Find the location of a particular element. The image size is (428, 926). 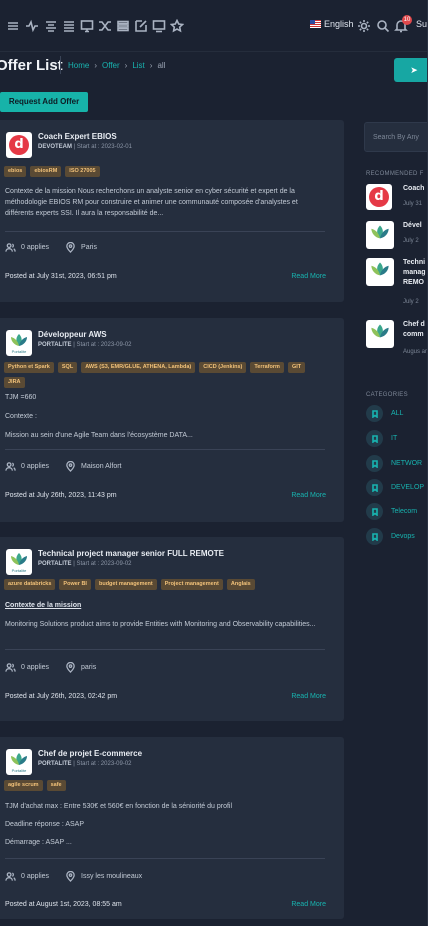

breadcrumb: Home › Offer › List › all is located at coordinates (116, 65).